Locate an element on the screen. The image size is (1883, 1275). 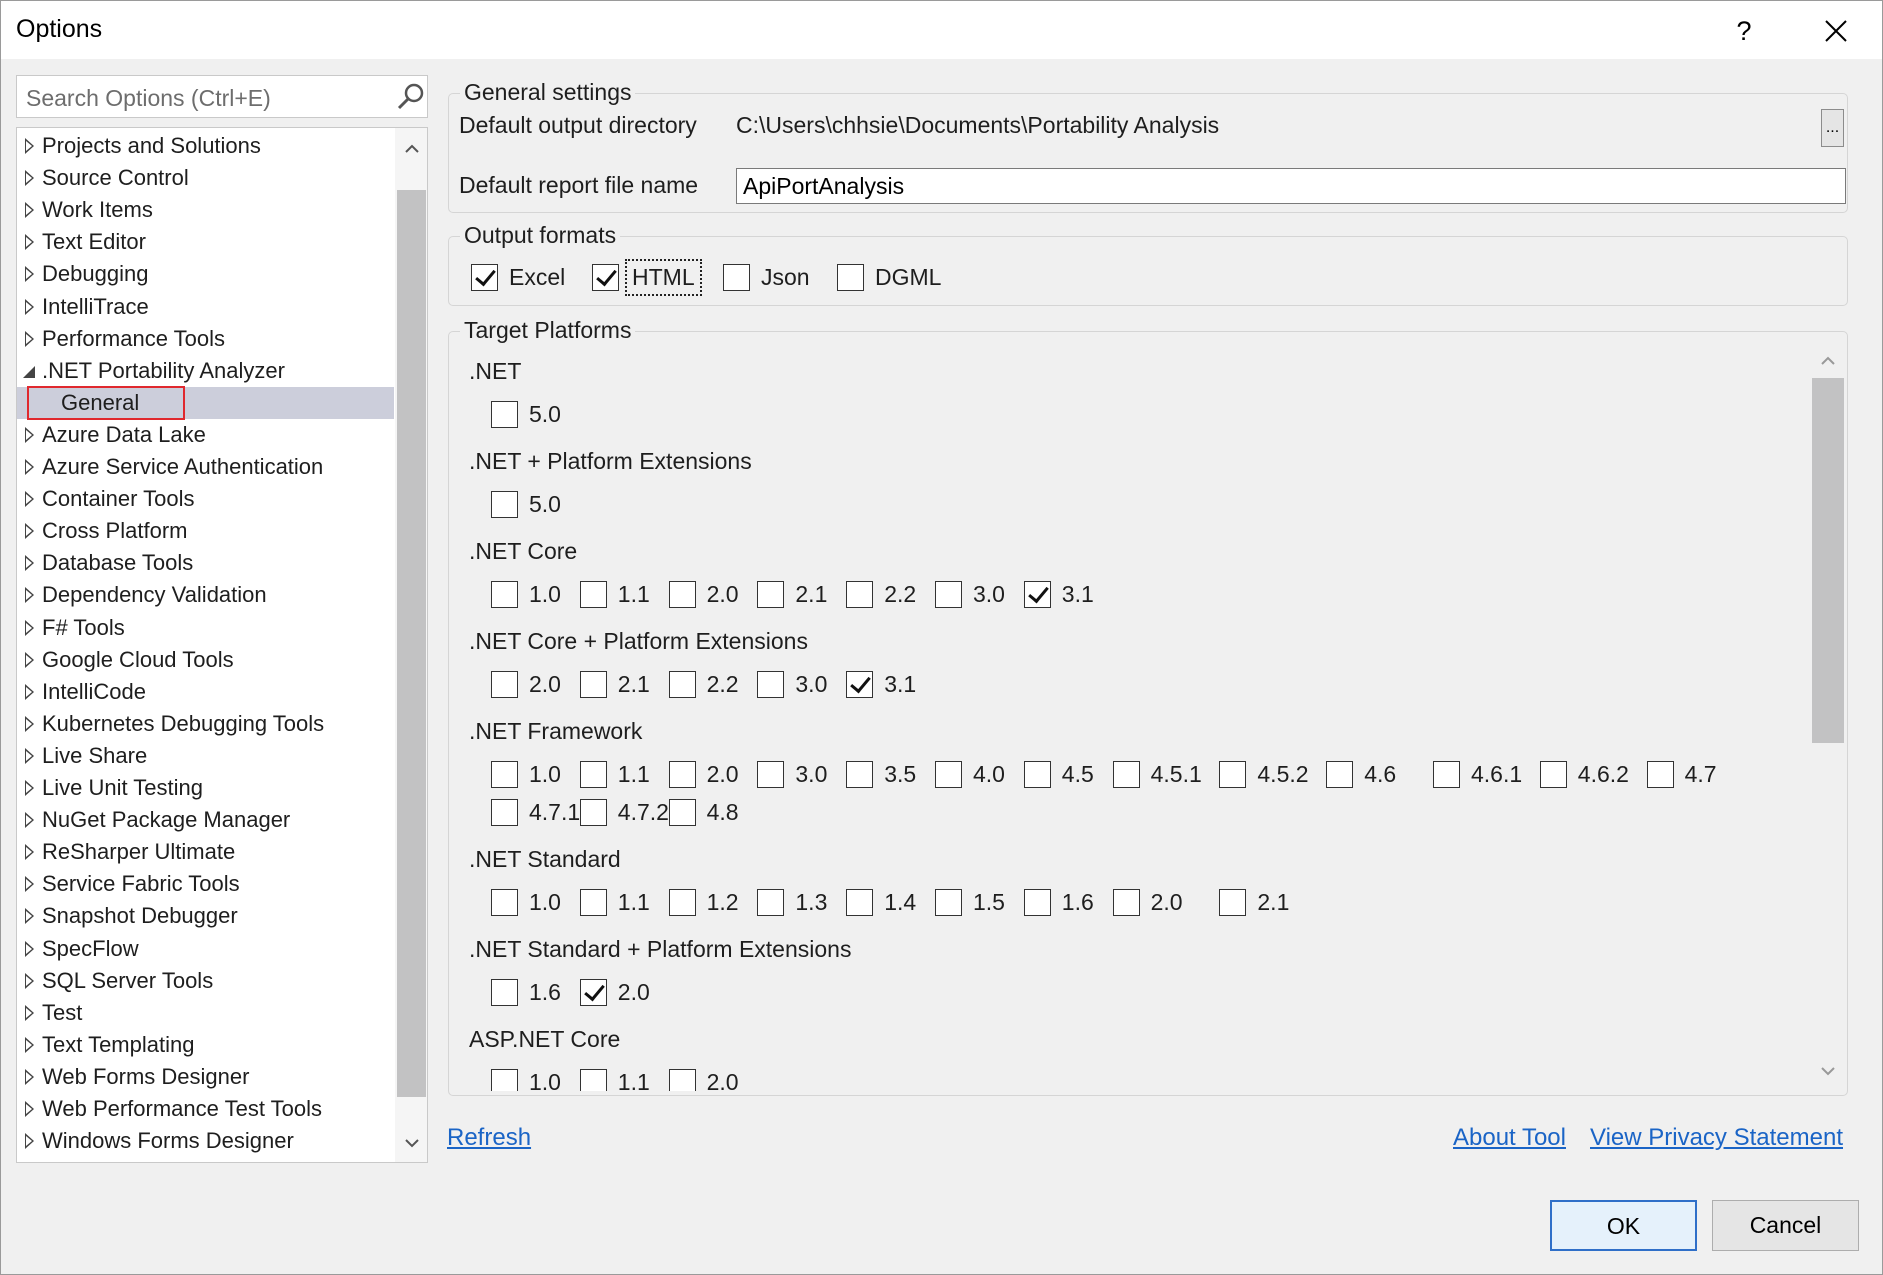
platform-version-checkbox: 1.2 is located at coordinates (703, 902).